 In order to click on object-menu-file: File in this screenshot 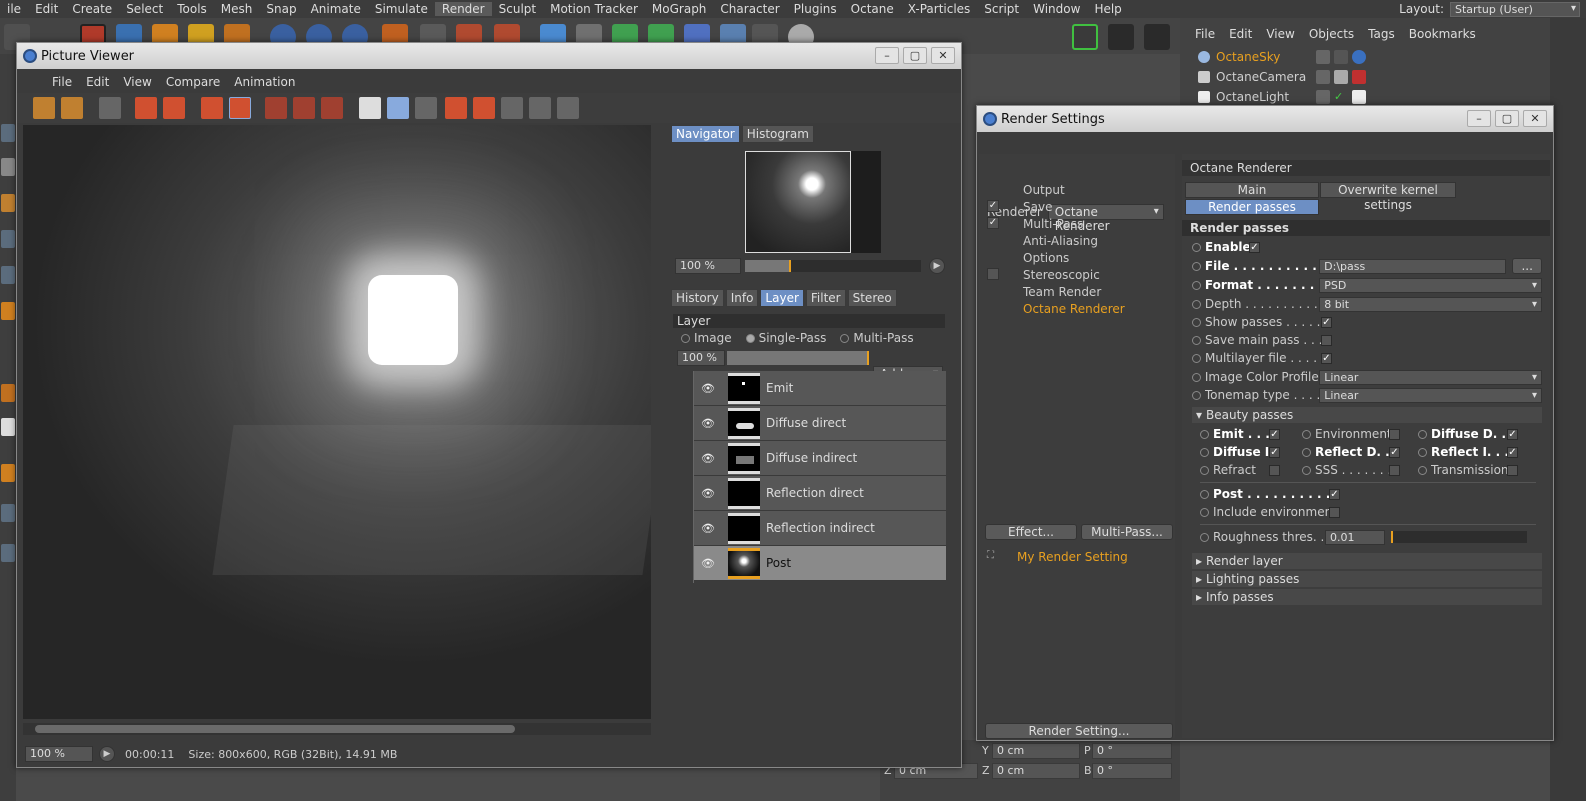, I will do `click(1205, 34)`.